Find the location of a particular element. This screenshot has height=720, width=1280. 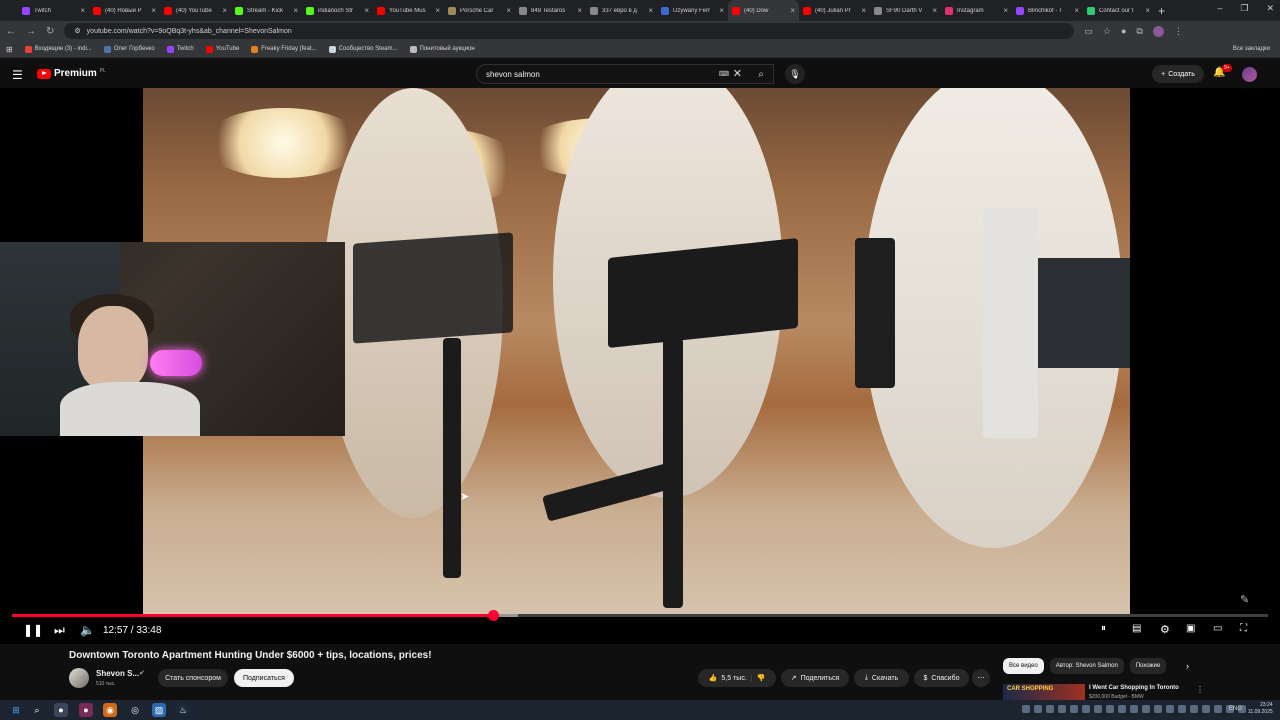

autoplay-toggle-icon: ⏸︎ is located at coordinates (1103, 628).